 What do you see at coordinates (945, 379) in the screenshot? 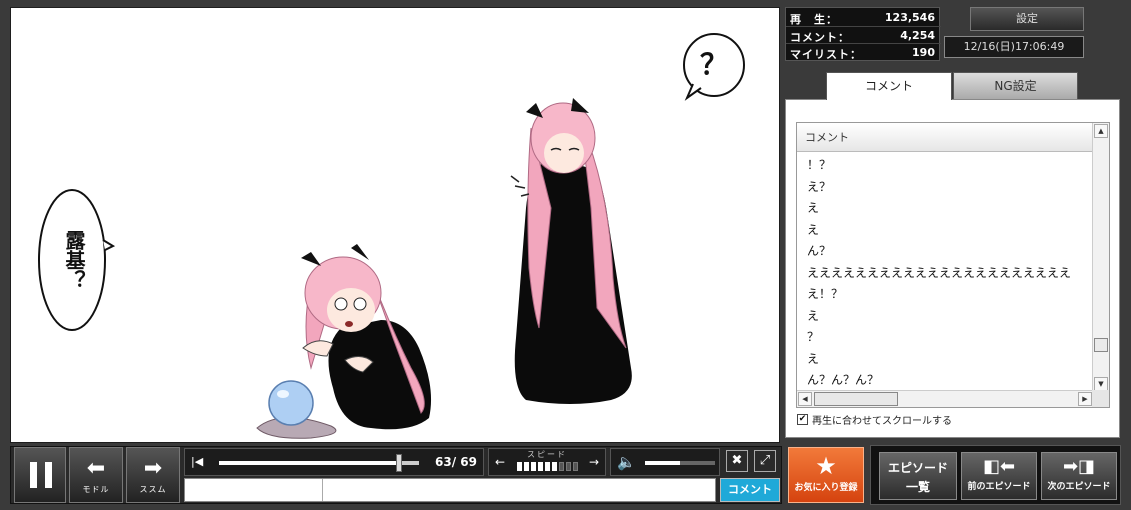
I see `comment-row: ん？ん？ん？` at bounding box center [945, 379].